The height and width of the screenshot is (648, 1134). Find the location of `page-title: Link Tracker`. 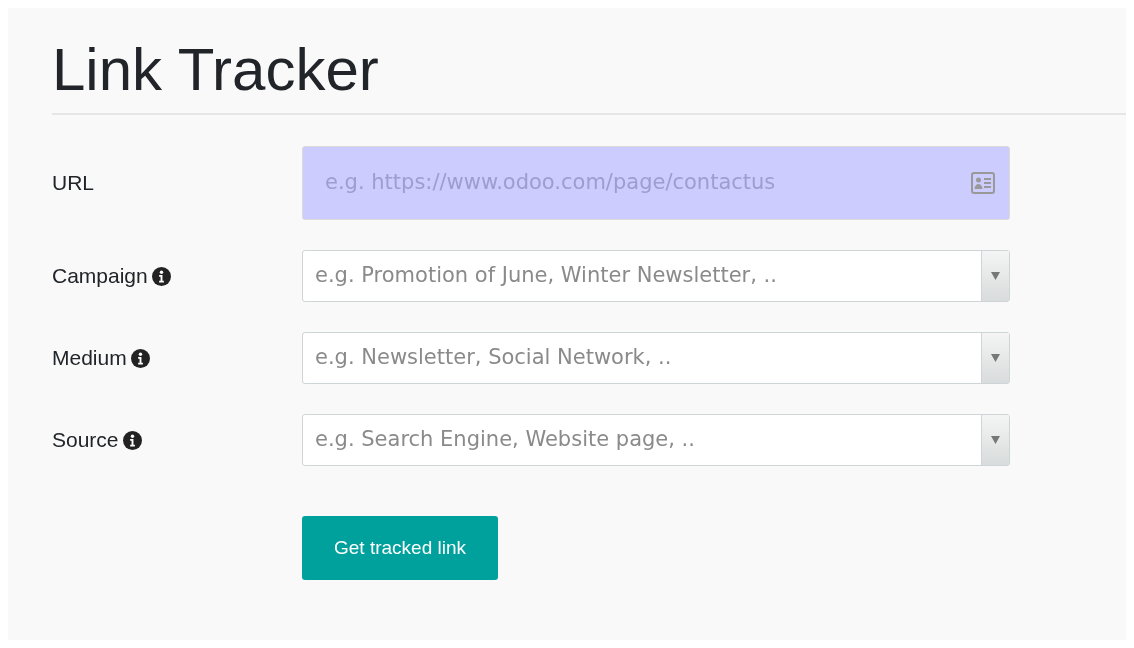

page-title: Link Tracker is located at coordinates (215, 70).